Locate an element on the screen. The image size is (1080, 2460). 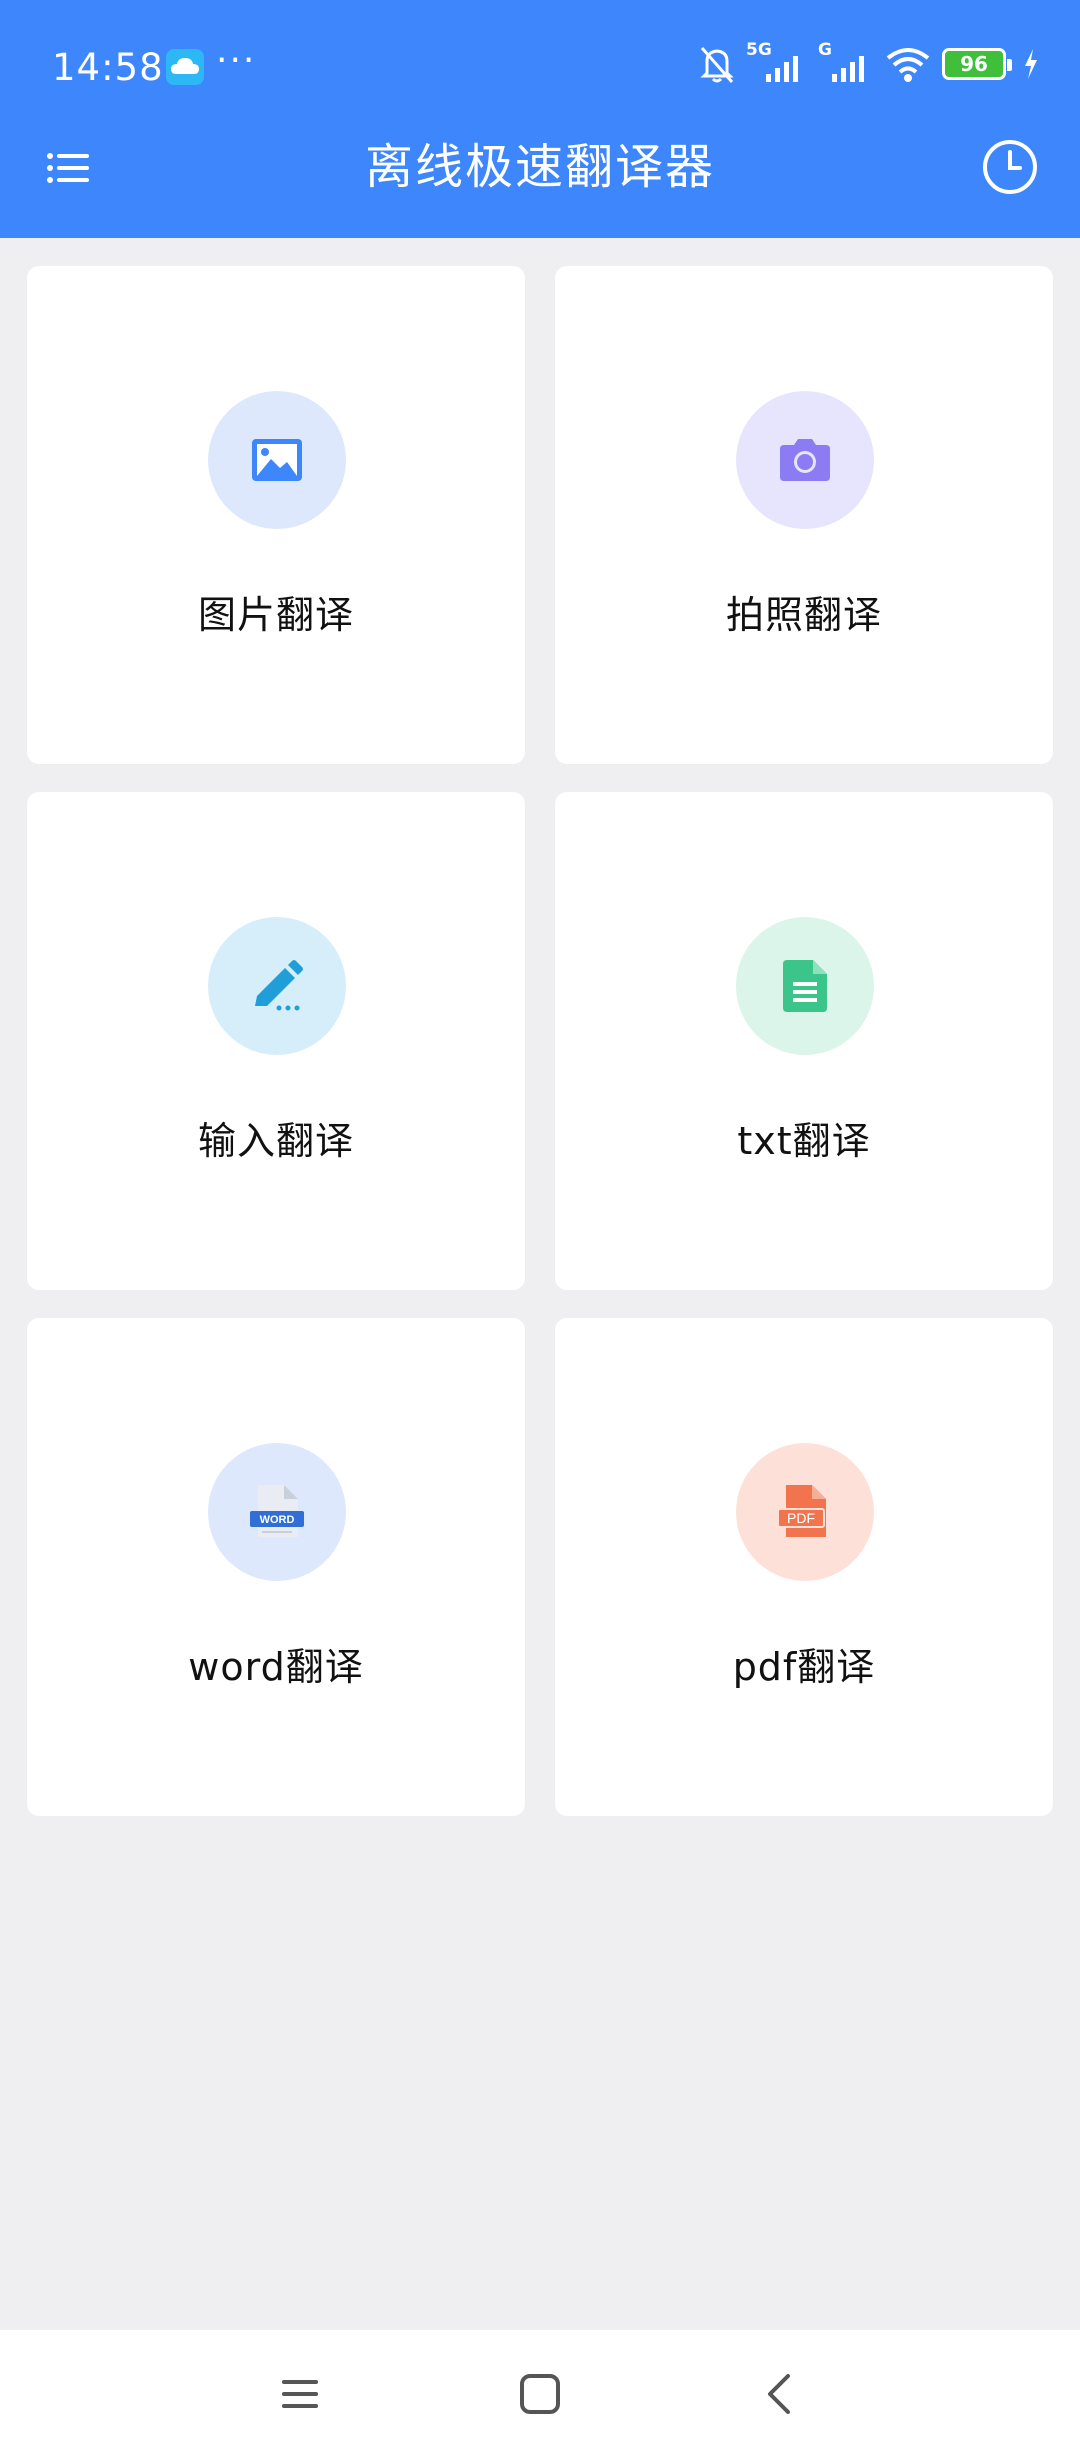
clock-icon is located at coordinates (1010, 167).